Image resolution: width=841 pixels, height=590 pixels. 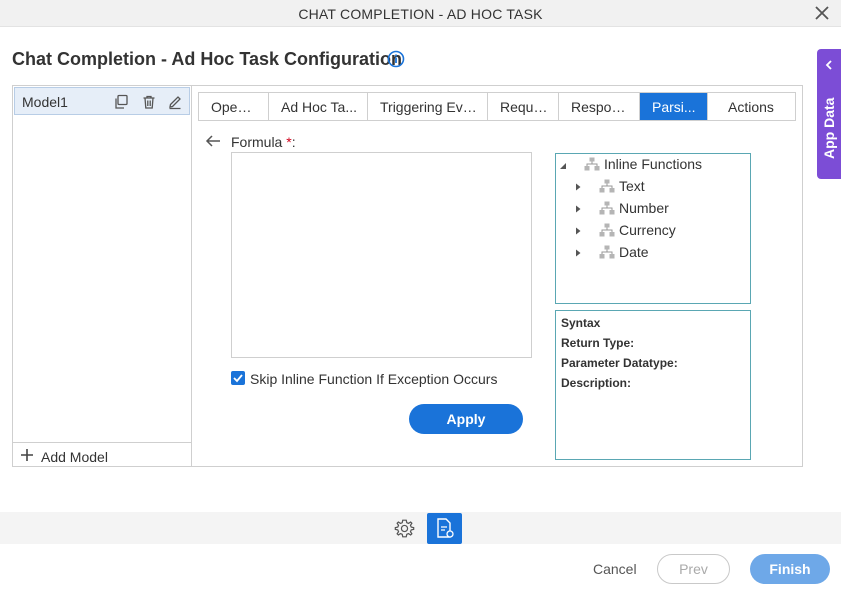 I want to click on copy-icon, so click(x=121, y=102).